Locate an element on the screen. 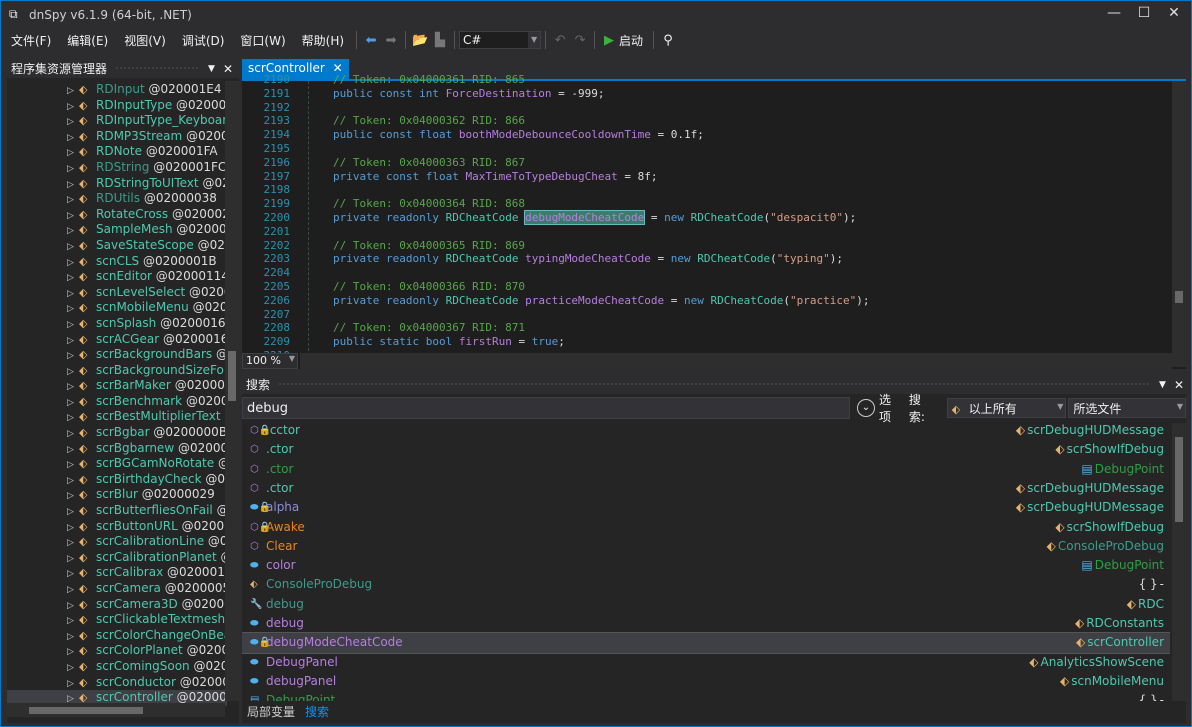 The height and width of the screenshot is (727, 1192). start-button: 启动 is located at coordinates (631, 40).